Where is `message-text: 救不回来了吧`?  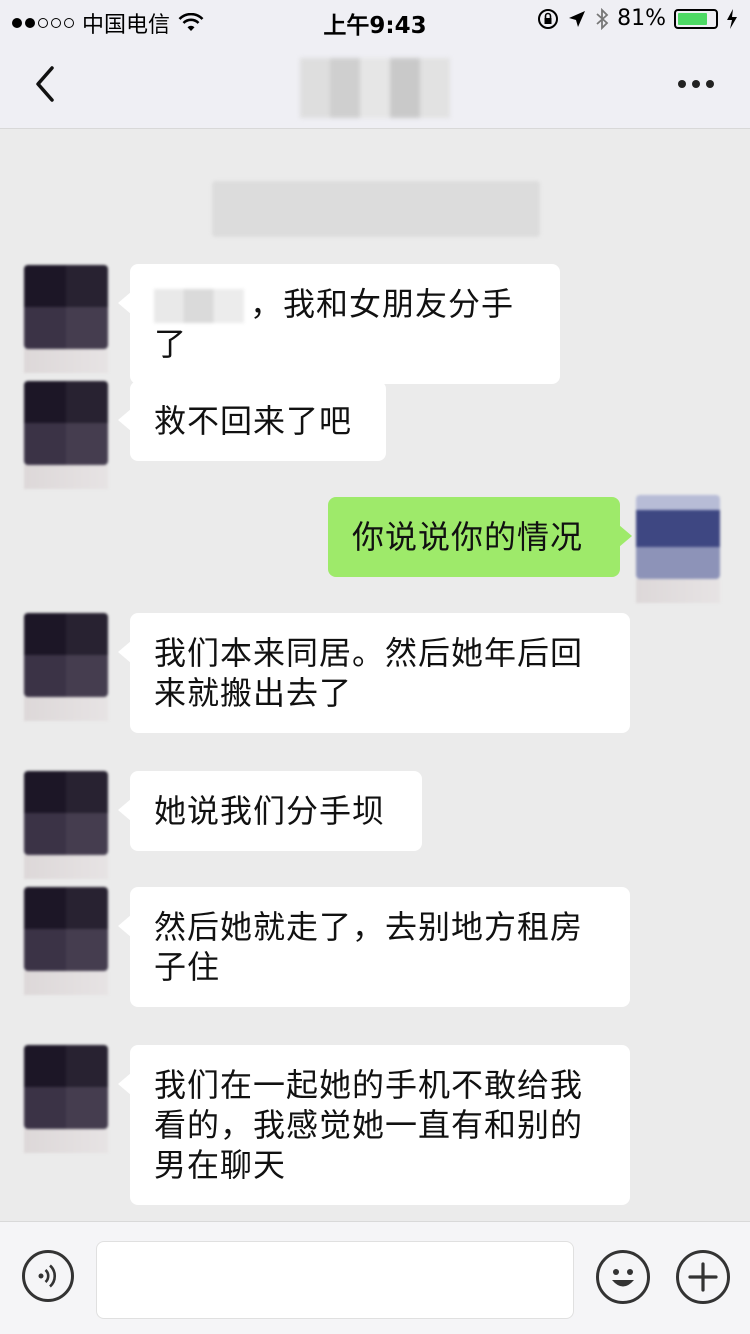
message-text: 救不回来了吧 is located at coordinates (253, 421).